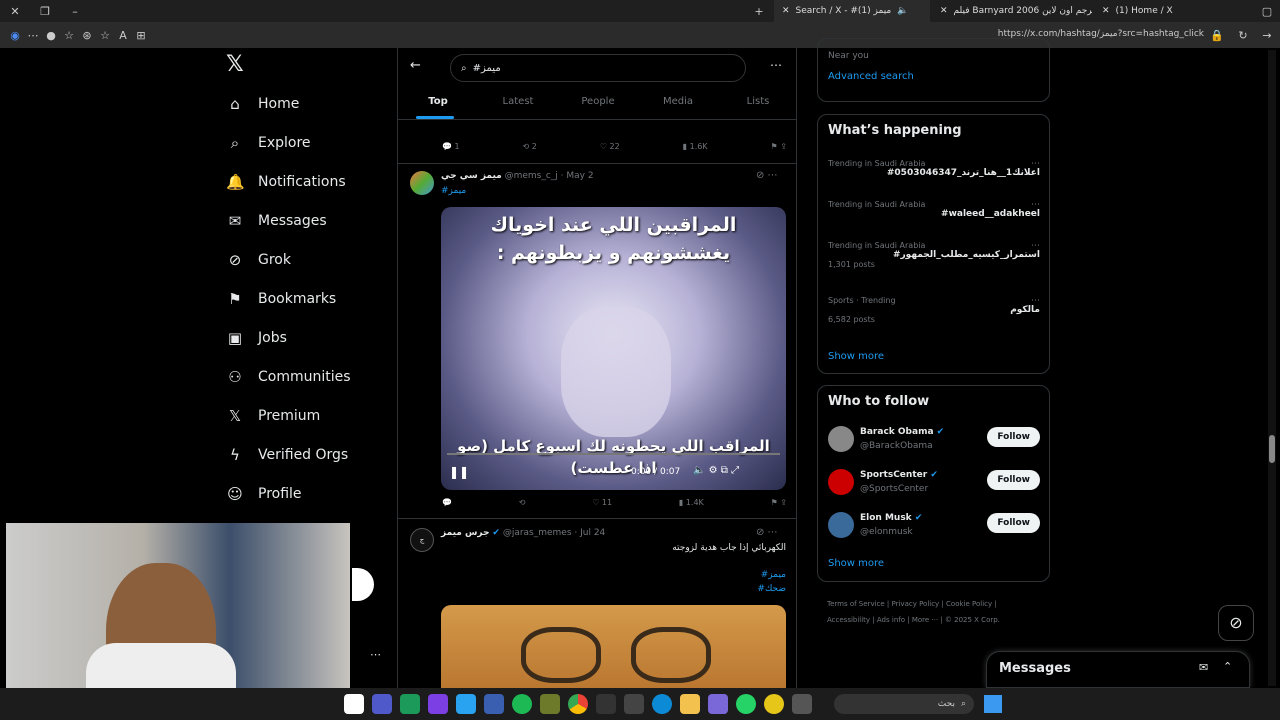 Image resolution: width=1280 pixels, height=720 pixels. Describe the element at coordinates (422, 540) in the screenshot. I see `avatar: ج` at that location.